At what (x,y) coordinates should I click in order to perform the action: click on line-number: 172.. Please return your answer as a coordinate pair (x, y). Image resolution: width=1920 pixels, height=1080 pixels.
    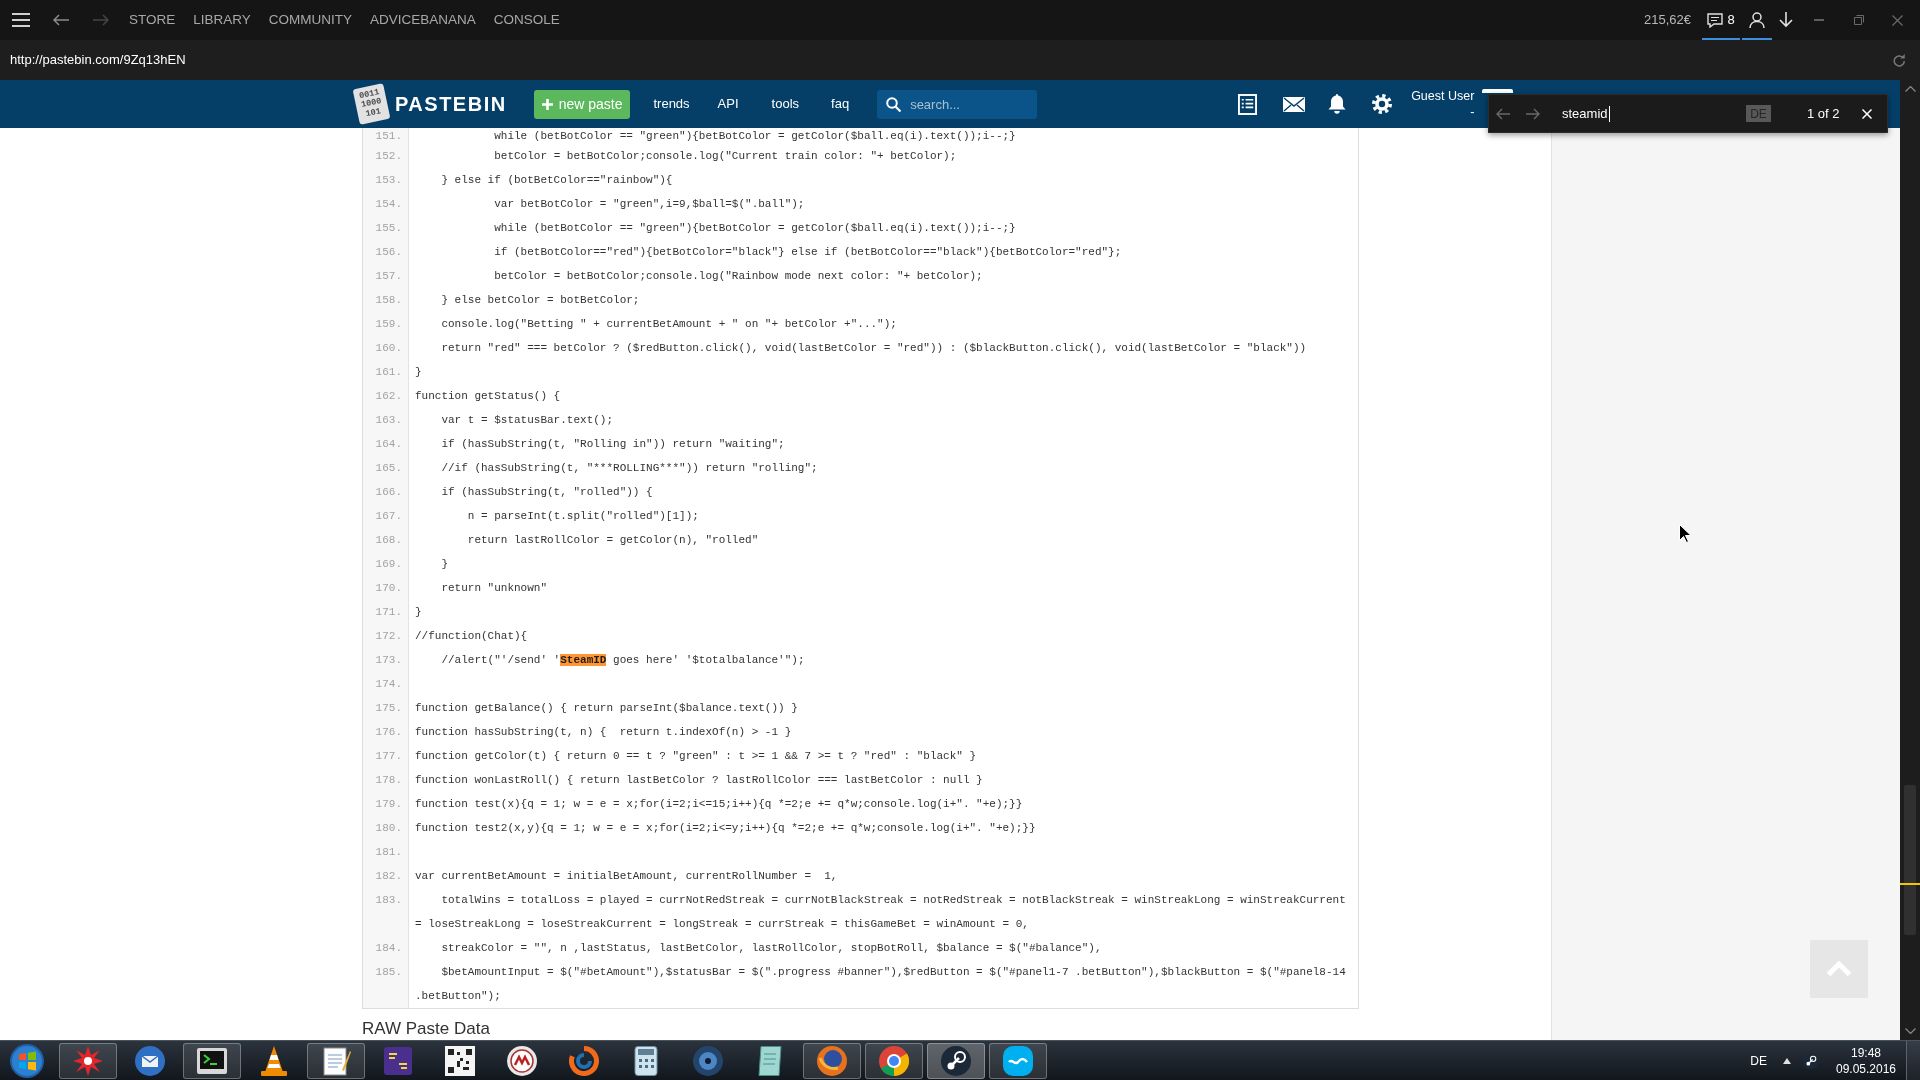
    Looking at the image, I should click on (386, 636).